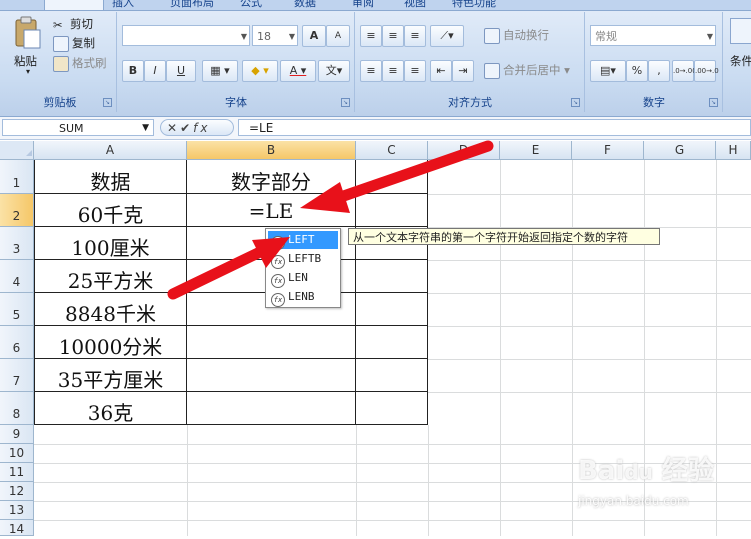 This screenshot has height=539, width=751. I want to click on arrow-to-left-function, so click(228, 268).